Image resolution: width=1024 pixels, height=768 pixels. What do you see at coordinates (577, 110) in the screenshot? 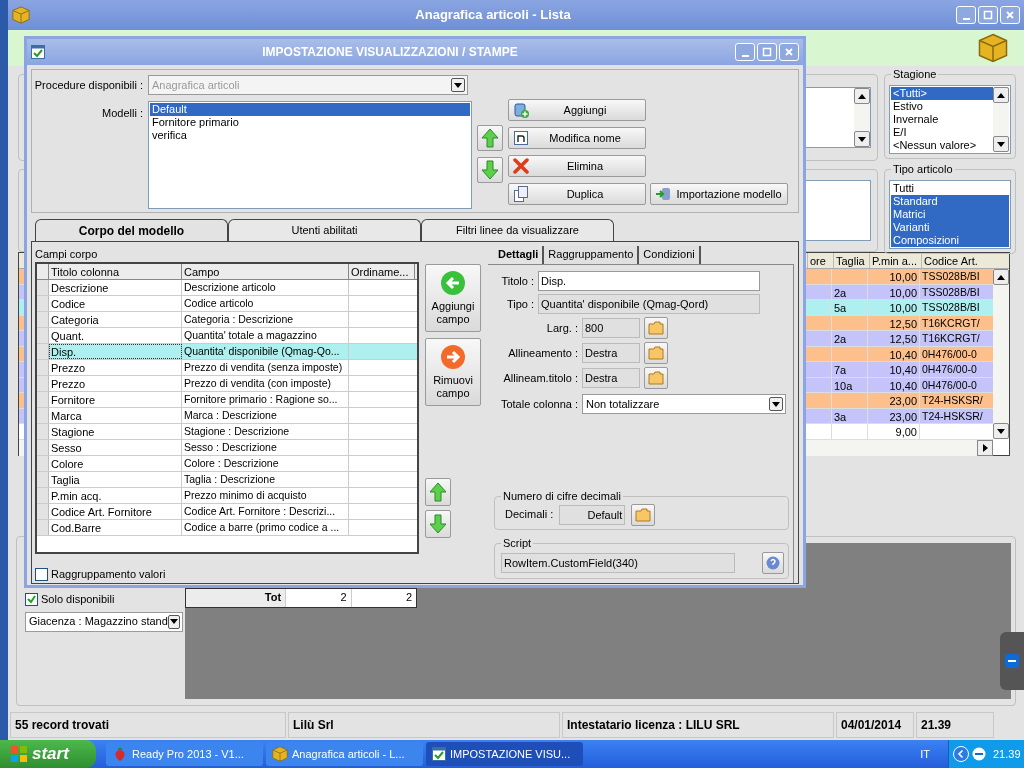
I see `action-button: Aggiungi` at bounding box center [577, 110].